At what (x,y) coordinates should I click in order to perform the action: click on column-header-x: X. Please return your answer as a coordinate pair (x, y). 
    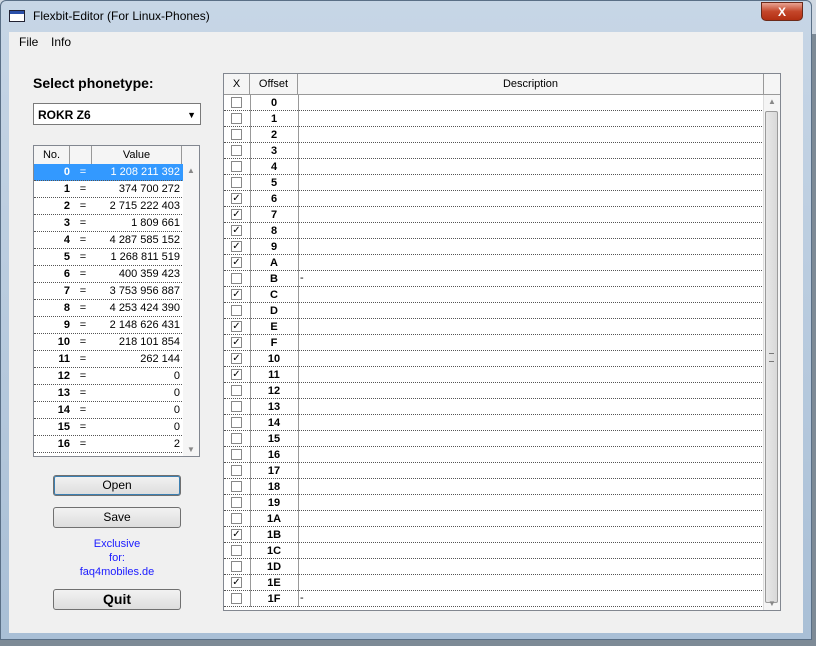
    Looking at the image, I should click on (237, 84).